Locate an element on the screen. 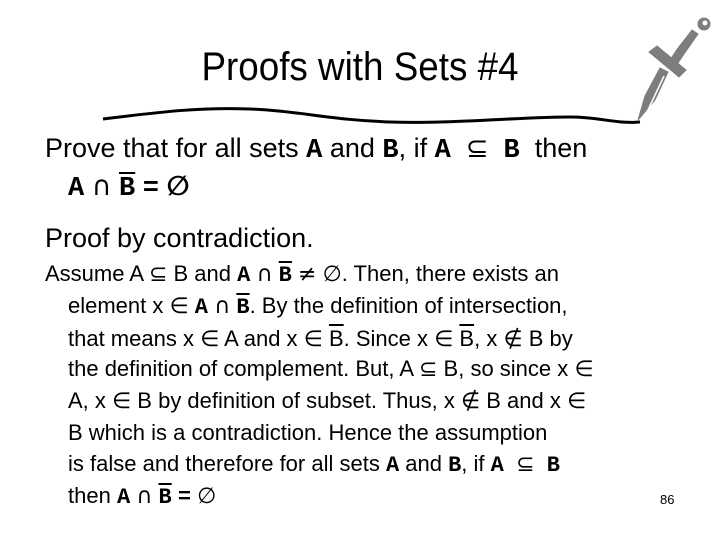  text: . Since x is located at coordinates (389, 338).